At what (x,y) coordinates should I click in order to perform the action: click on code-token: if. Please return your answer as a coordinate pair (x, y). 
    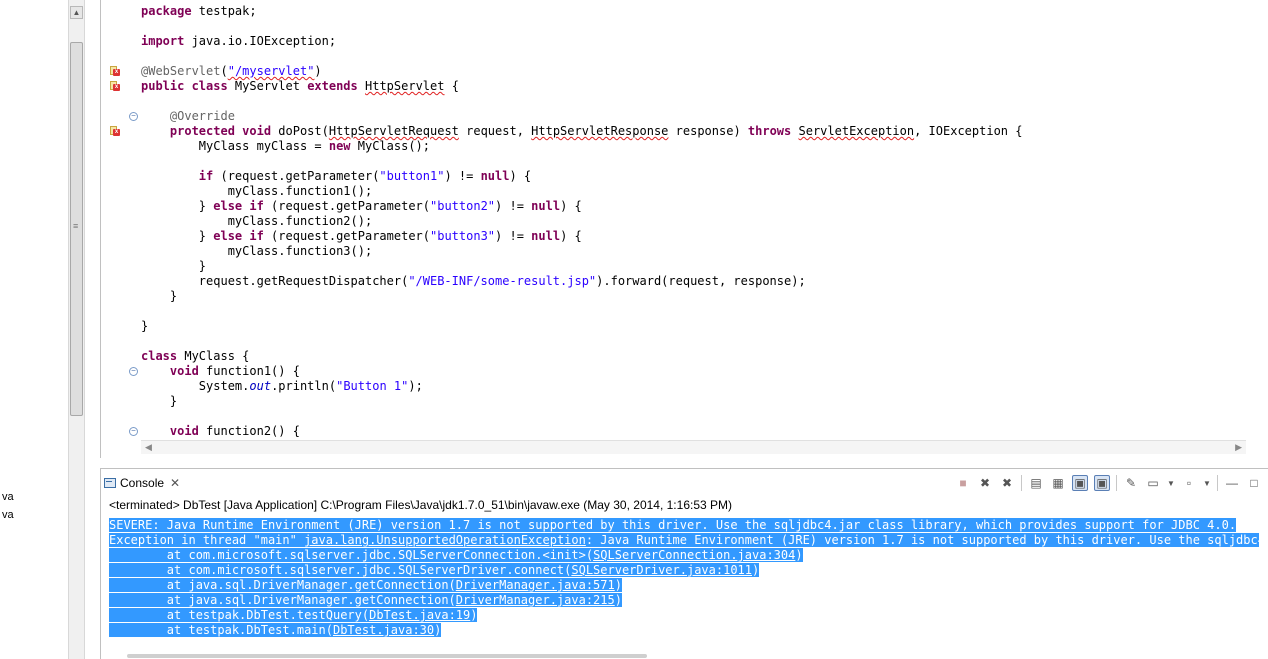
    Looking at the image, I should click on (177, 176).